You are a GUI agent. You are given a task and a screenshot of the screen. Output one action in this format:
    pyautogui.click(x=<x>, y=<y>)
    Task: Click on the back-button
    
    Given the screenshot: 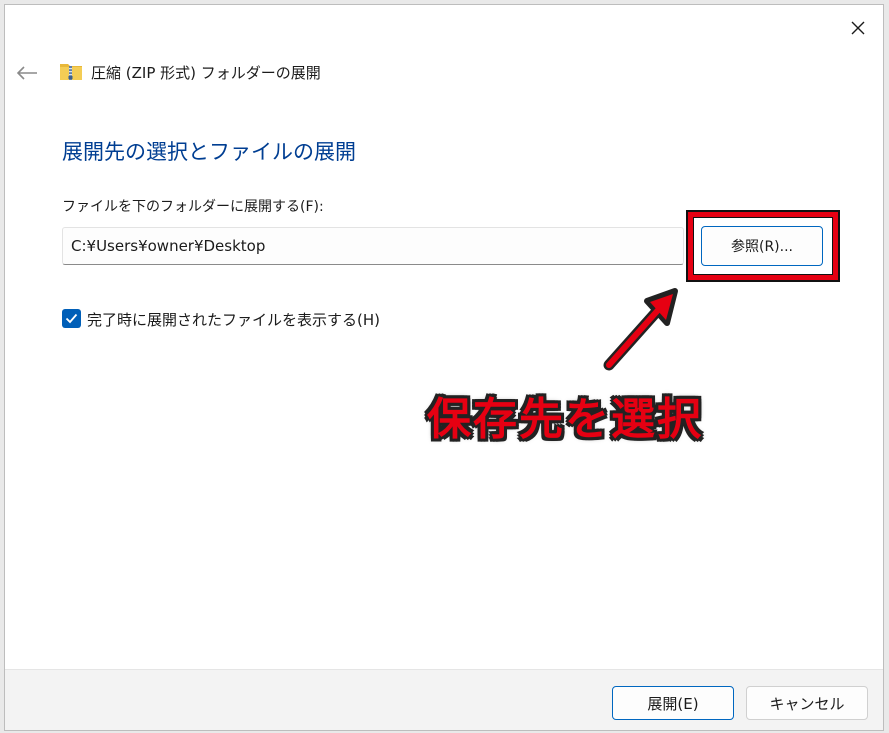 What is the action you would take?
    pyautogui.click(x=27, y=73)
    